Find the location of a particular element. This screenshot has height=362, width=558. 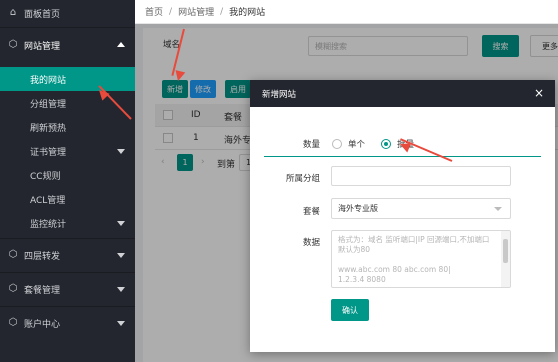

group-input is located at coordinates (421, 176).